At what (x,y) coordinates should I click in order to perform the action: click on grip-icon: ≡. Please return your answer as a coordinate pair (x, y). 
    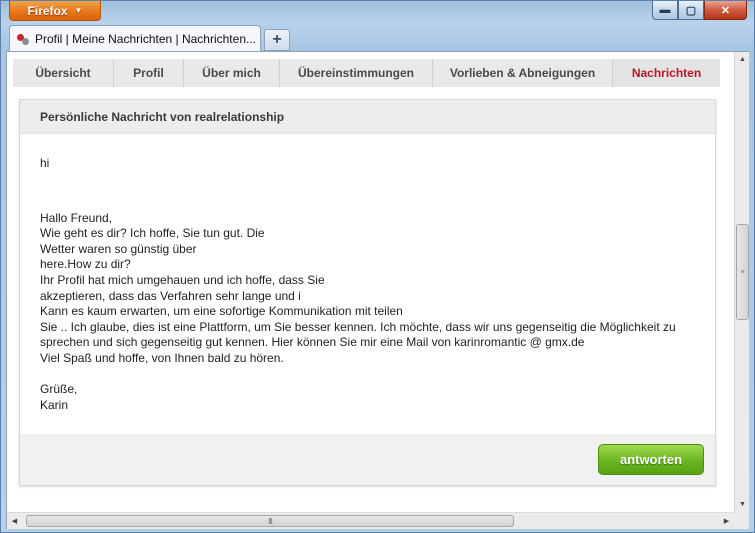
    Looking at the image, I should click on (742, 272).